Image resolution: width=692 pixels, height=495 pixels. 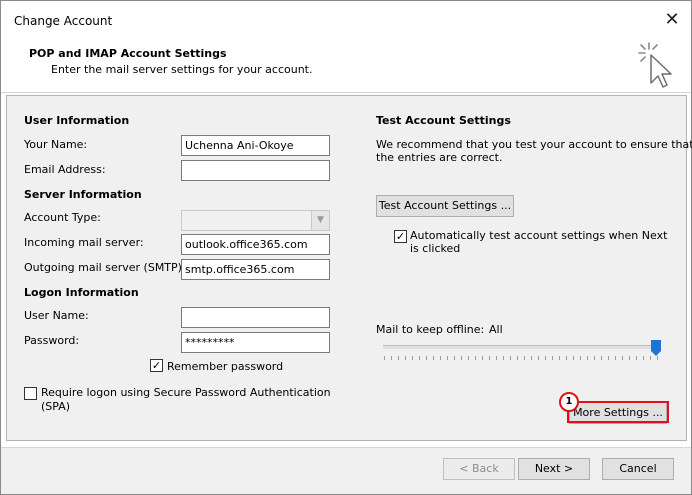 What do you see at coordinates (62, 217) in the screenshot?
I see `account-type-label: Account Type:` at bounding box center [62, 217].